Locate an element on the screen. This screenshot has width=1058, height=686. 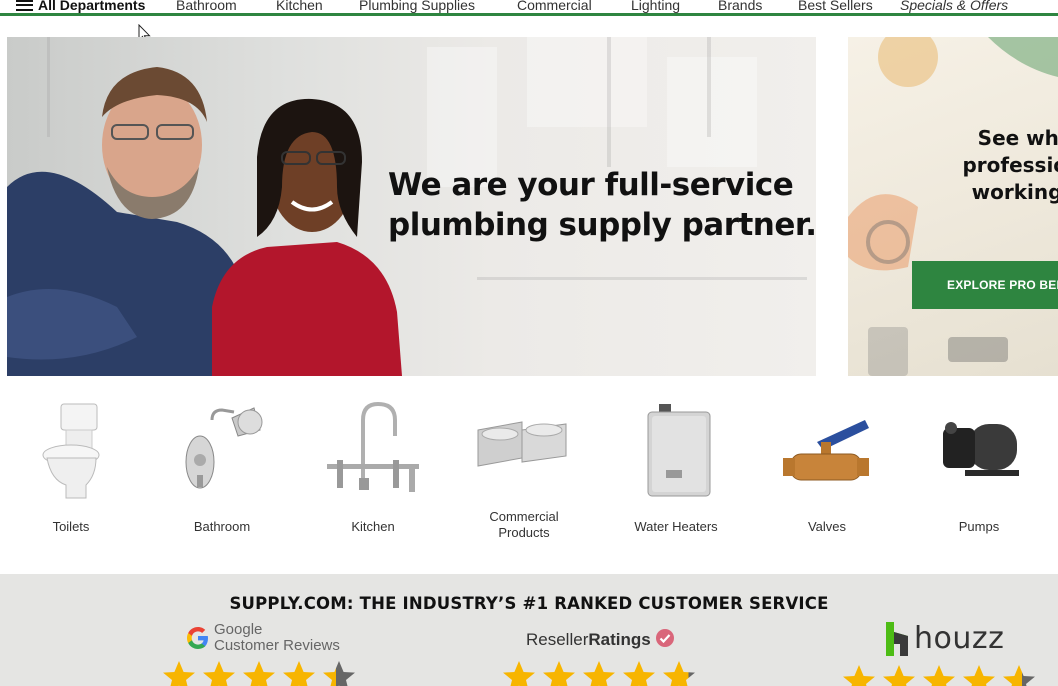
nav-item-lighting: Lighting is located at coordinates (655, 6).